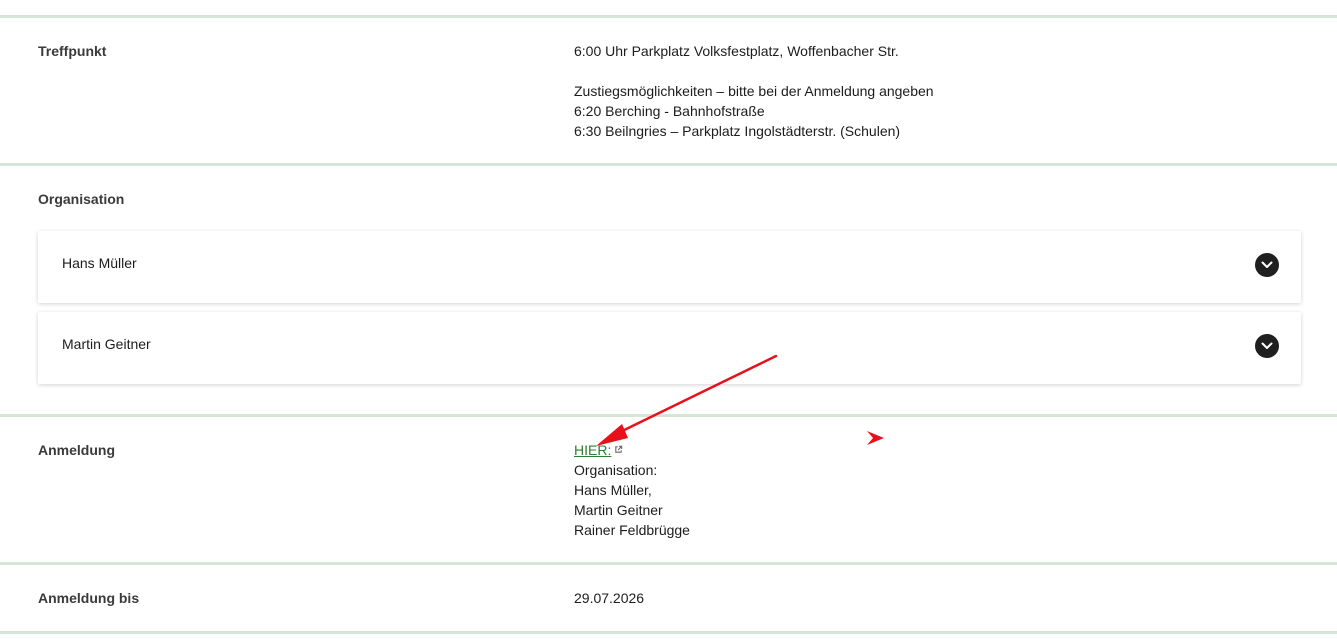 This screenshot has width=1337, height=639. Describe the element at coordinates (72, 51) in the screenshot. I see `treffpunkt-label: Treffpunkt` at that location.